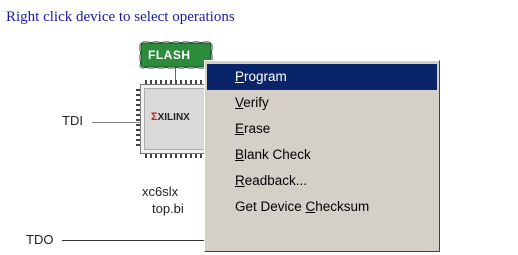 The image size is (518, 255). Describe the element at coordinates (322, 129) in the screenshot. I see `menu-item-erase: Erase` at that location.